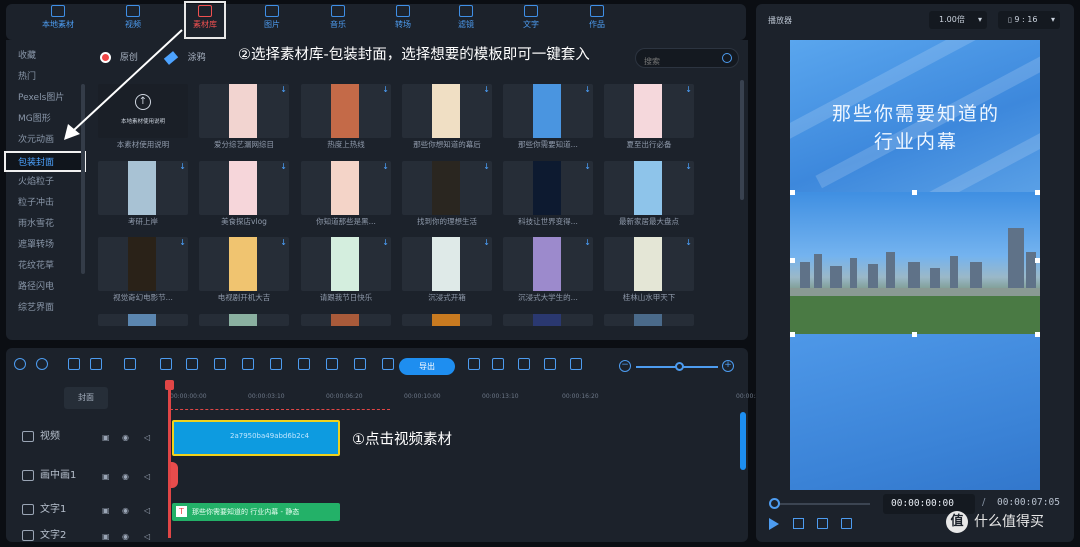 The image size is (1080, 547). Describe the element at coordinates (649, 118) in the screenshot. I see `template-card: ↓ 夏至出行必备` at that location.